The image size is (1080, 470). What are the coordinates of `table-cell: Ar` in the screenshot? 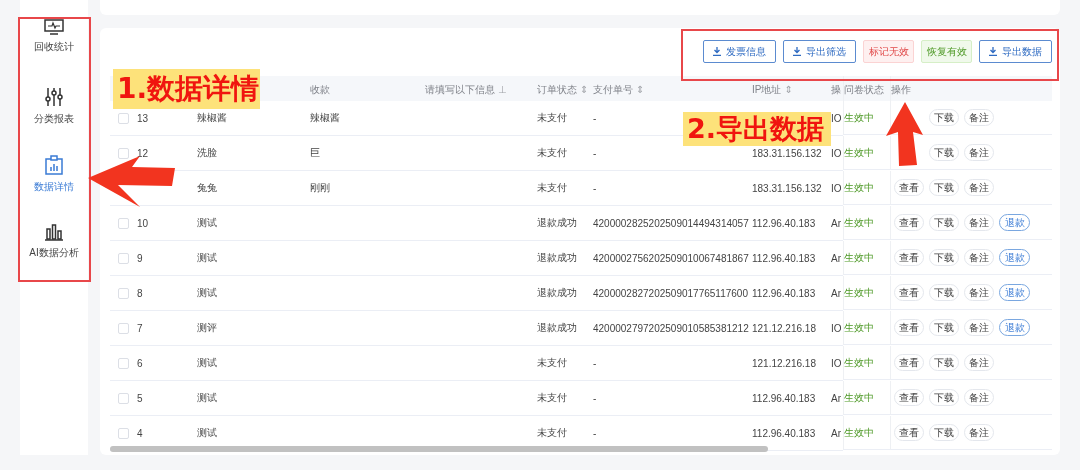 It's located at (836, 258).